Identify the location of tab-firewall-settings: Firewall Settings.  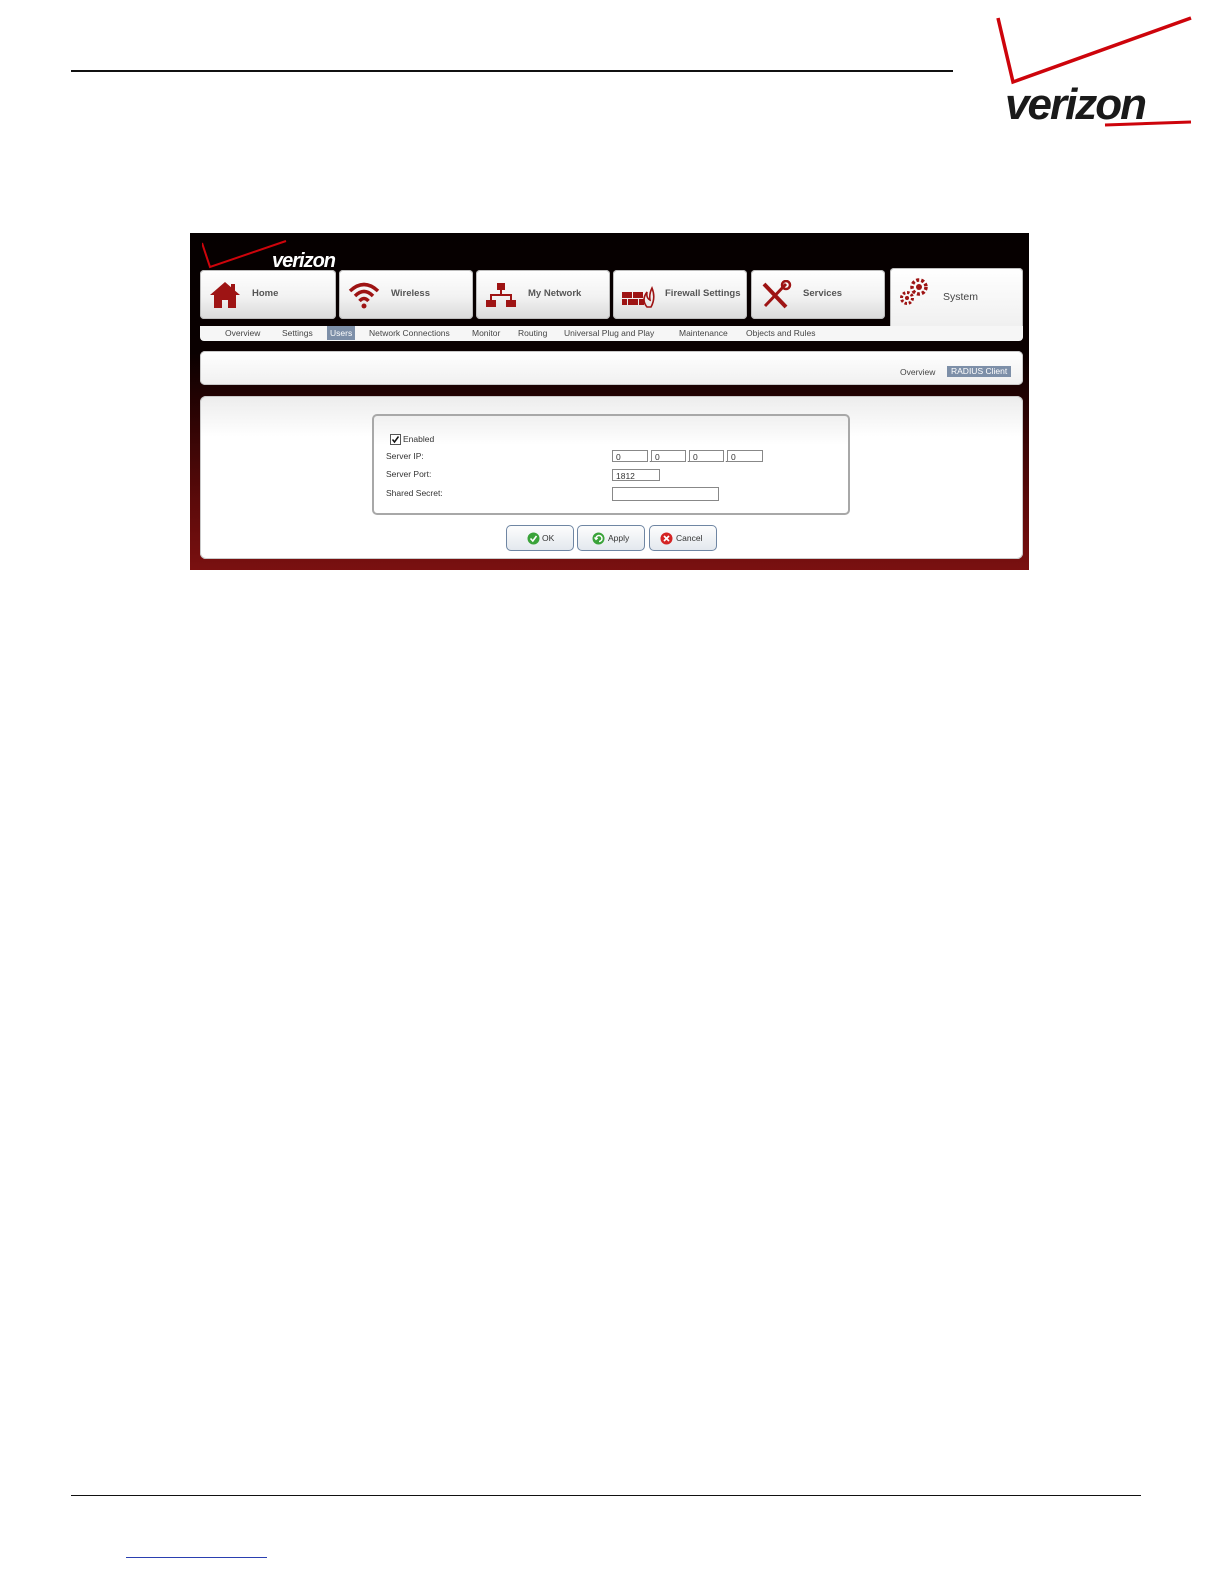
(680, 294).